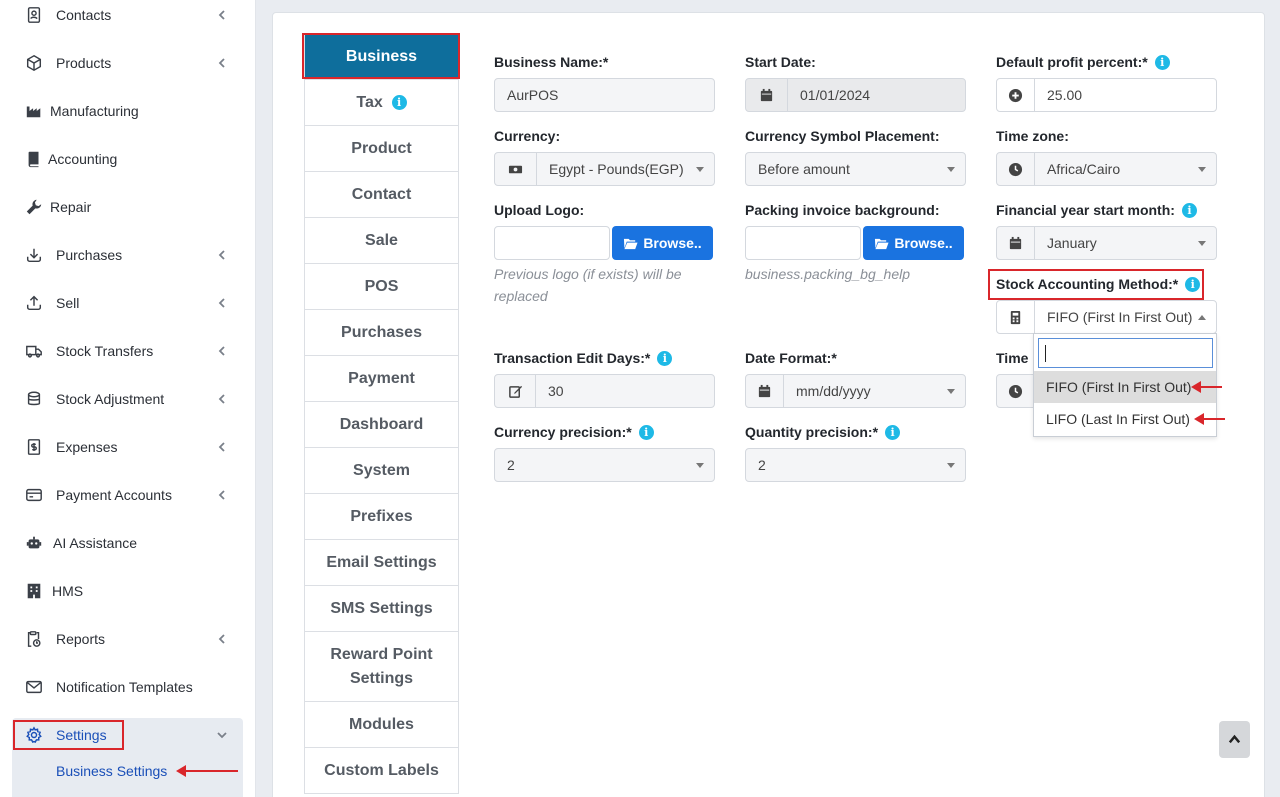  Describe the element at coordinates (68, 591) in the screenshot. I see `sidebar-item-label: HMS` at that location.